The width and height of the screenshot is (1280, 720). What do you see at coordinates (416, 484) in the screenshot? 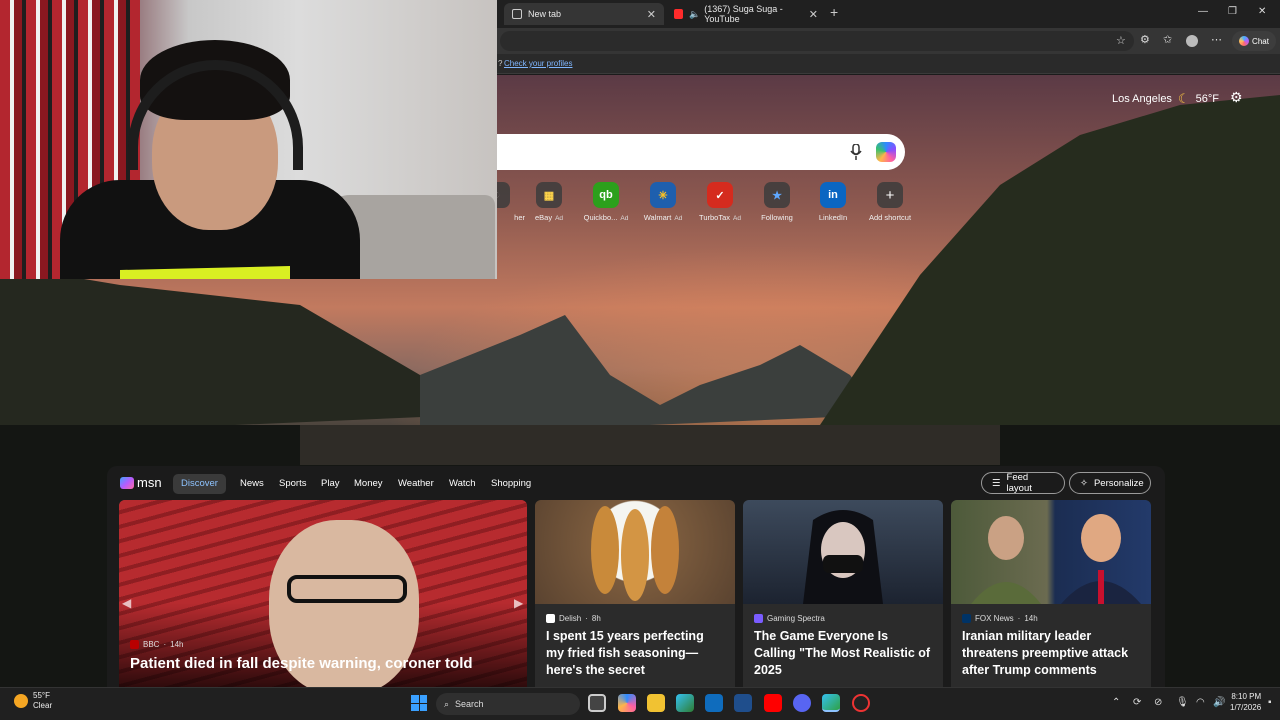
I see `tab-weather: Weather` at bounding box center [416, 484].